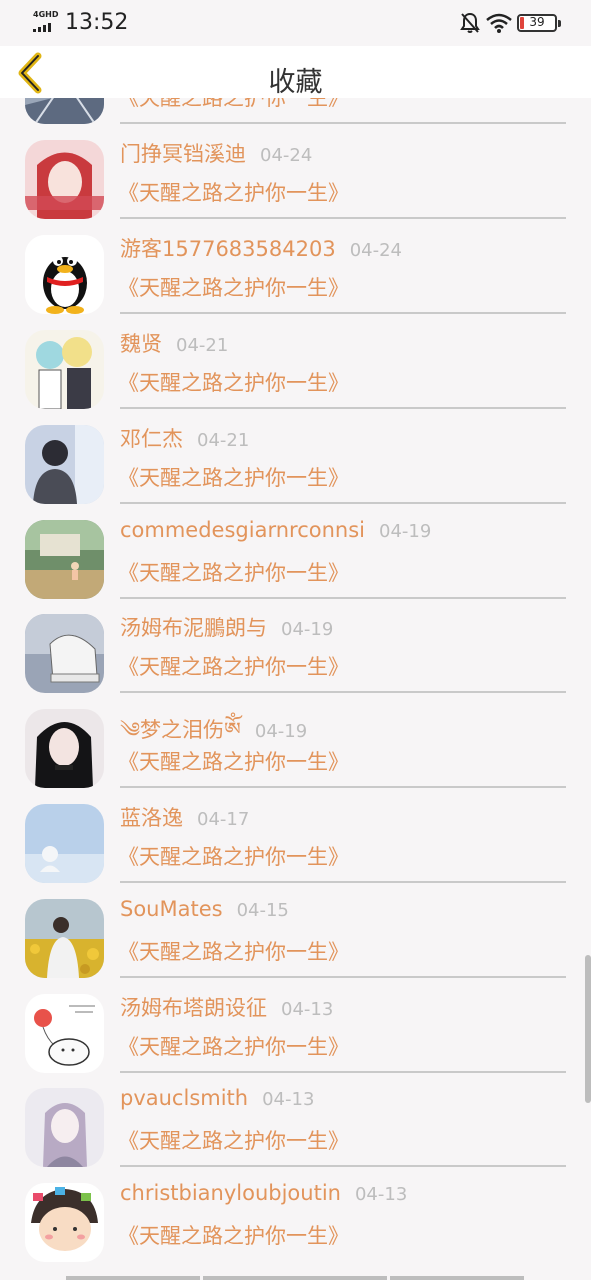  I want to click on battery-level: 39, so click(537, 22).